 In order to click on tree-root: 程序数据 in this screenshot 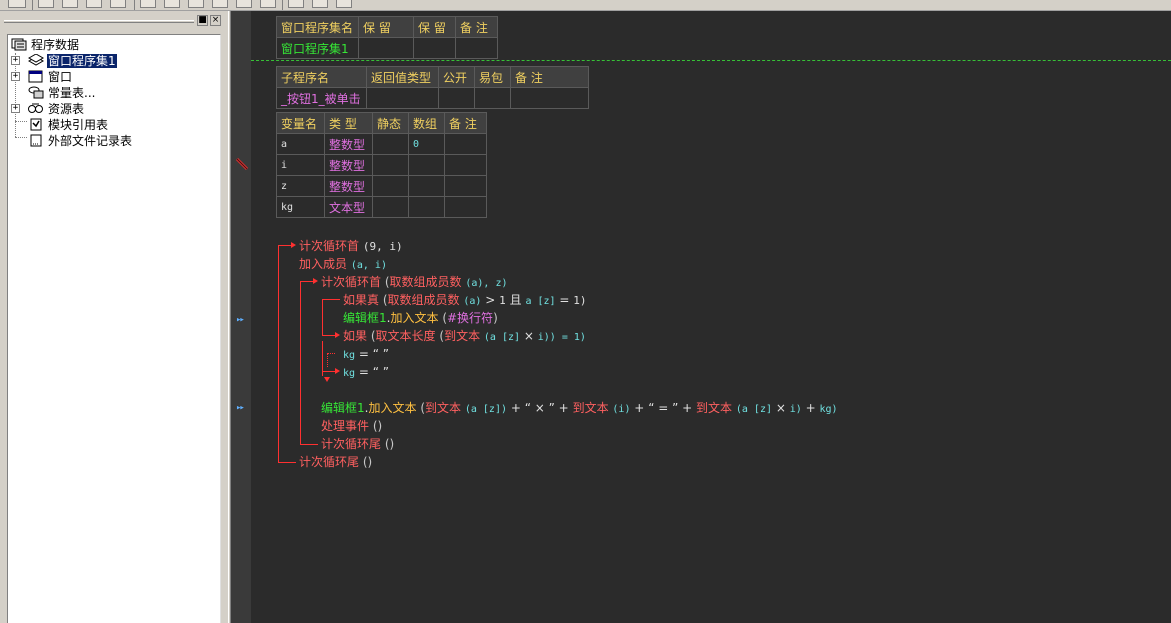, I will do `click(45, 44)`.